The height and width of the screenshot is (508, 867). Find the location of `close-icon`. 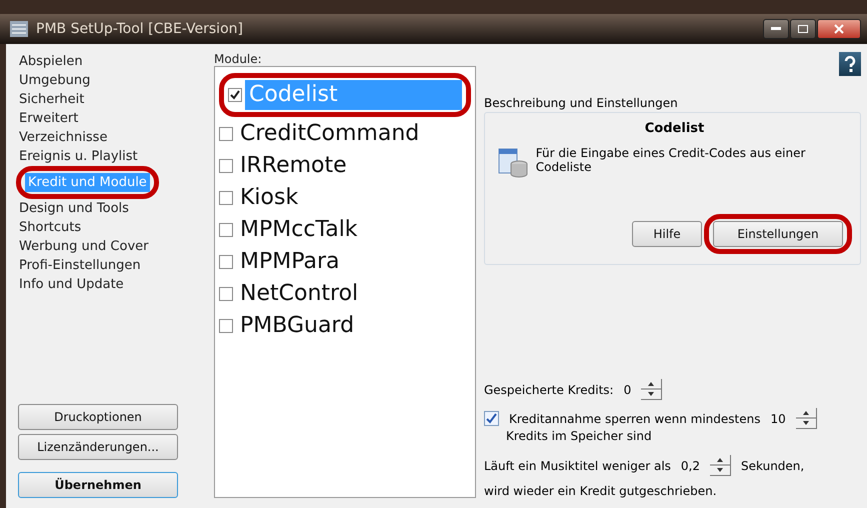

close-icon is located at coordinates (839, 29).